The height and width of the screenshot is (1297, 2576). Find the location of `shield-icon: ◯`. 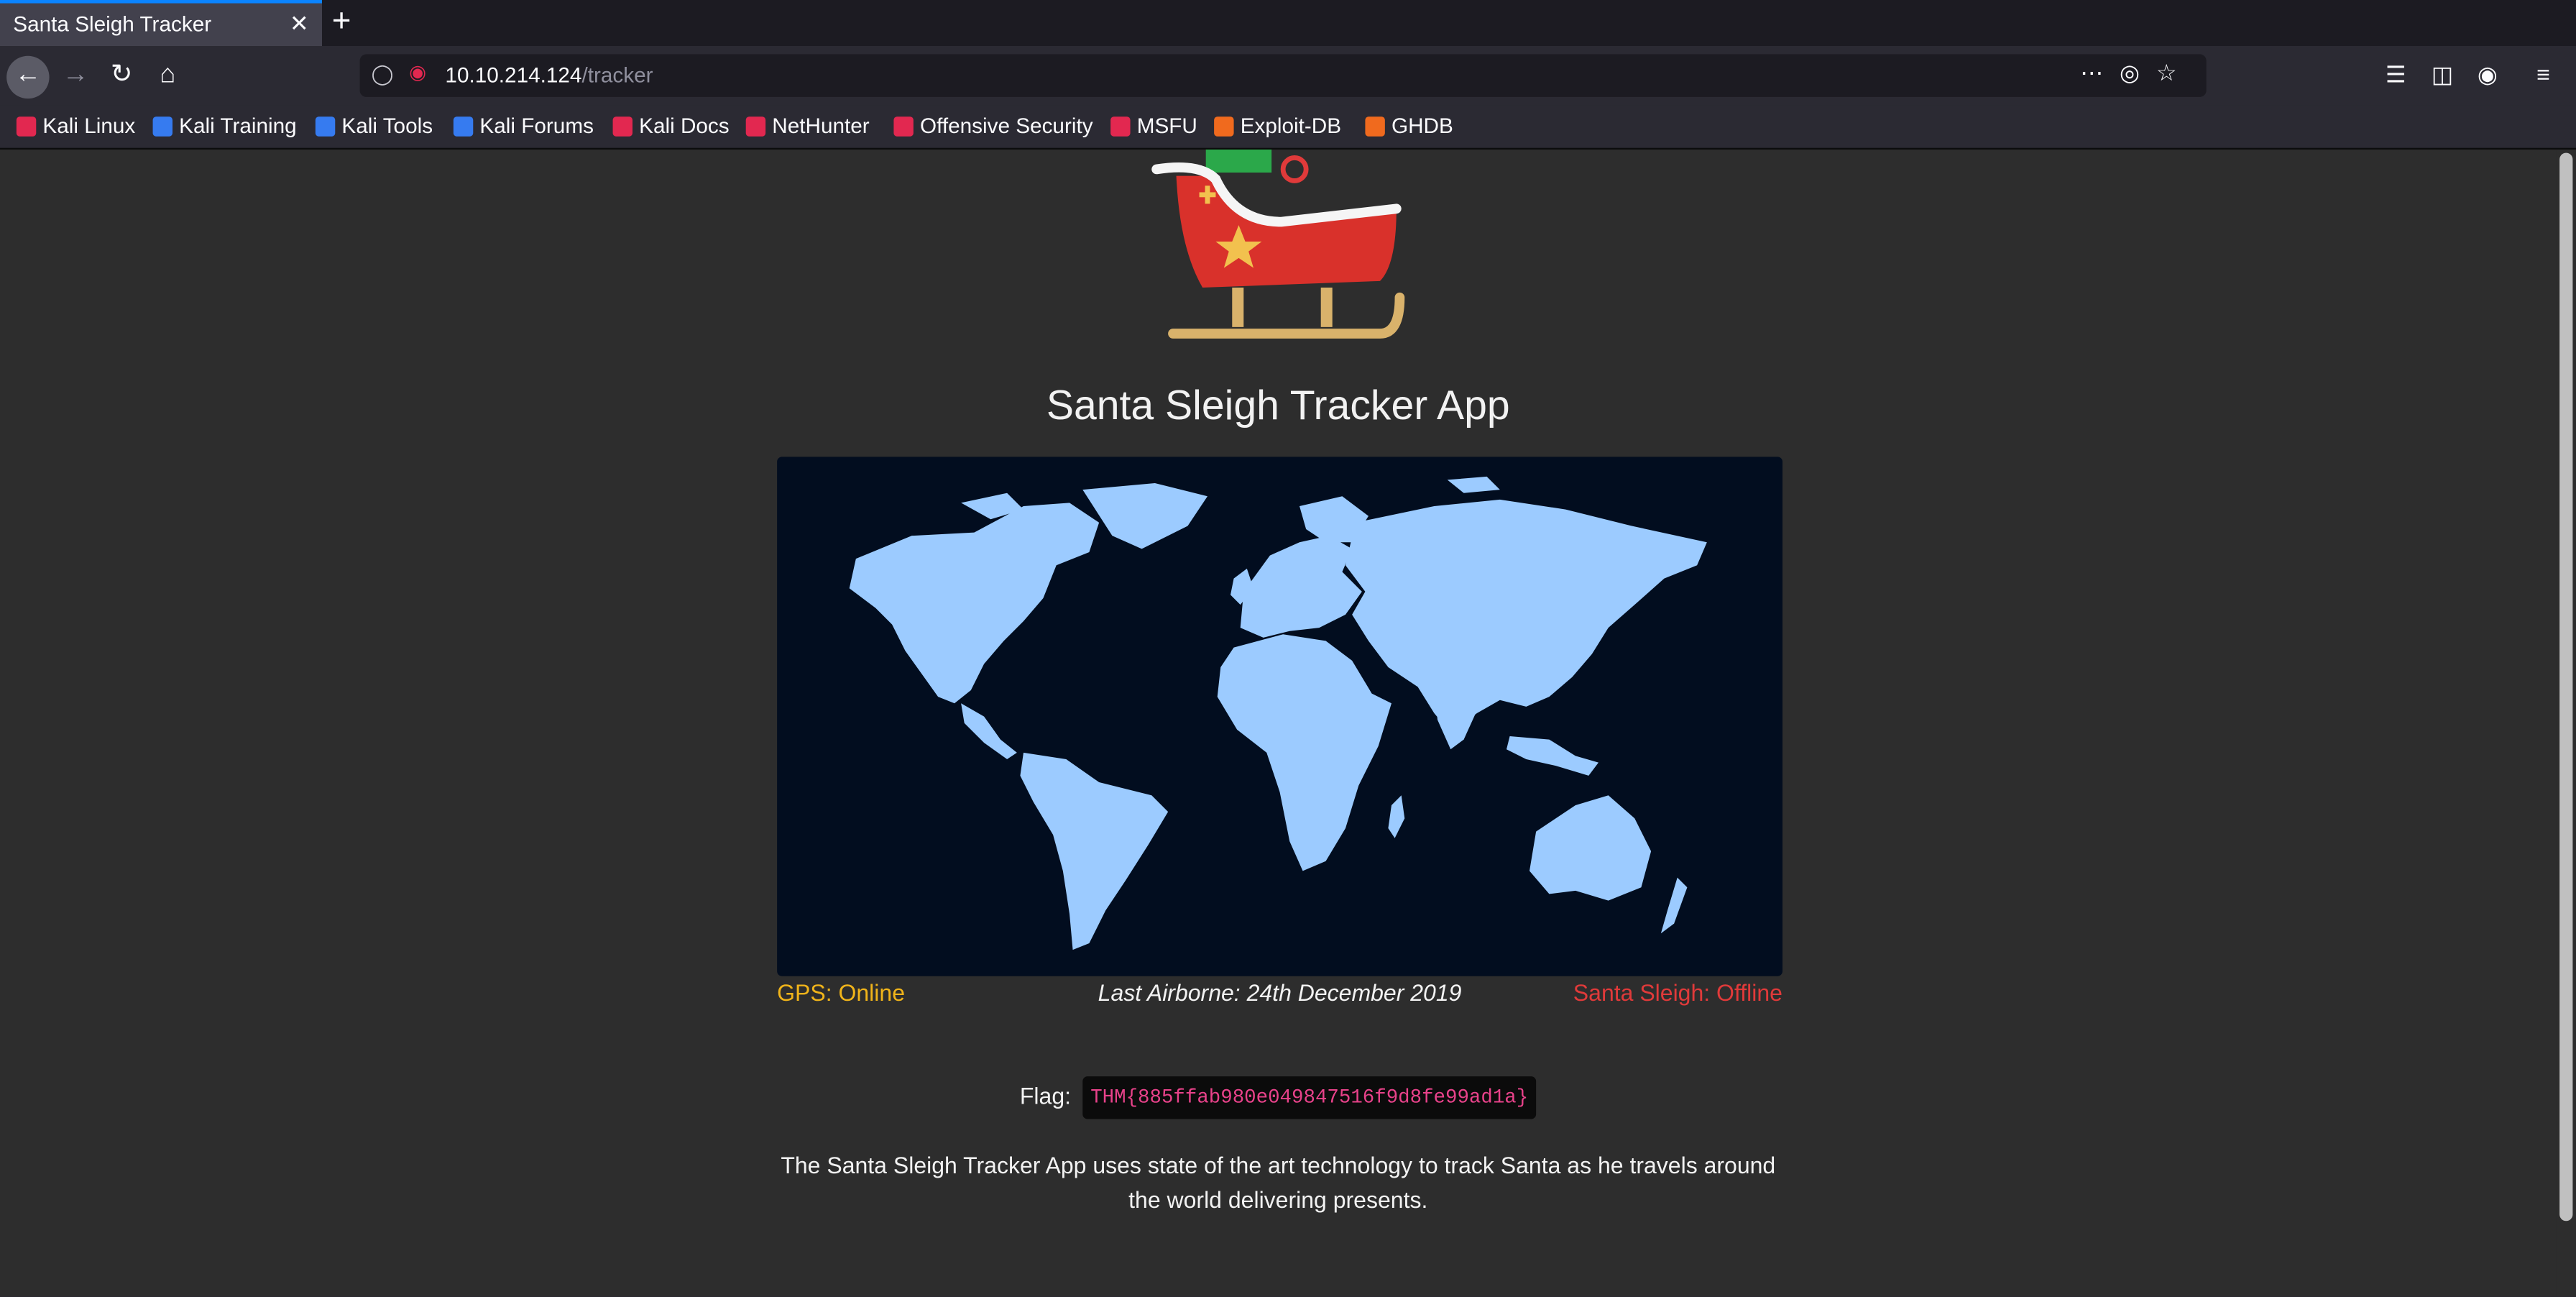

shield-icon: ◯ is located at coordinates (383, 75).